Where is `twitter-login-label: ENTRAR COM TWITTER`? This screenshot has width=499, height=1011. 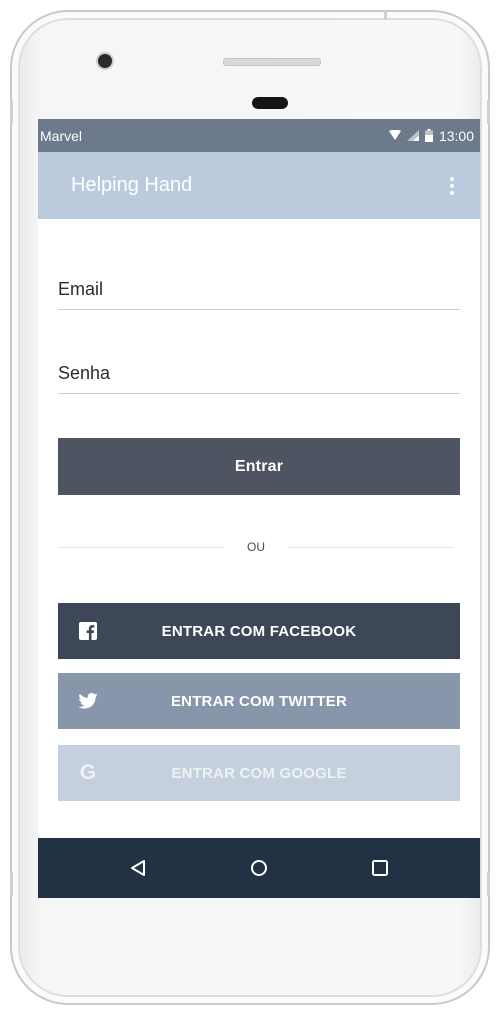
twitter-login-label: ENTRAR COM TWITTER is located at coordinates (259, 701).